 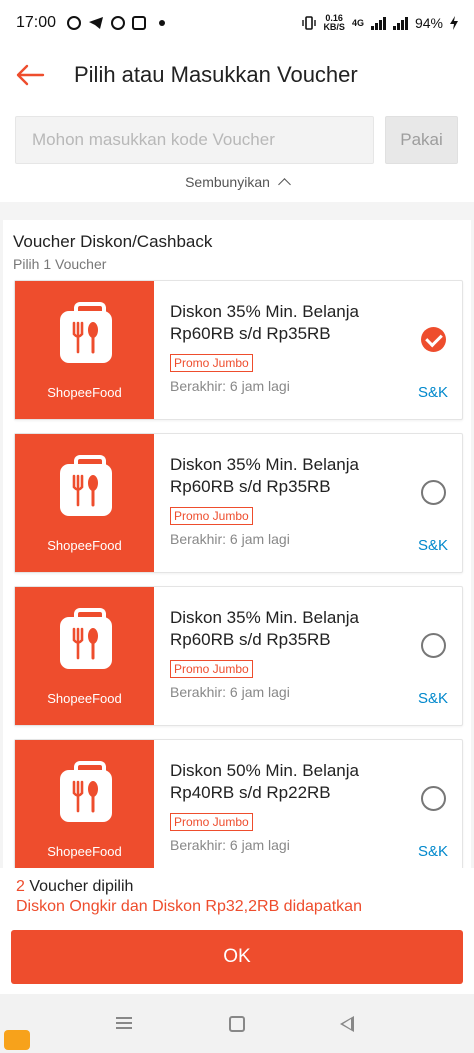 I want to click on app-icon, so click(x=139, y=23).